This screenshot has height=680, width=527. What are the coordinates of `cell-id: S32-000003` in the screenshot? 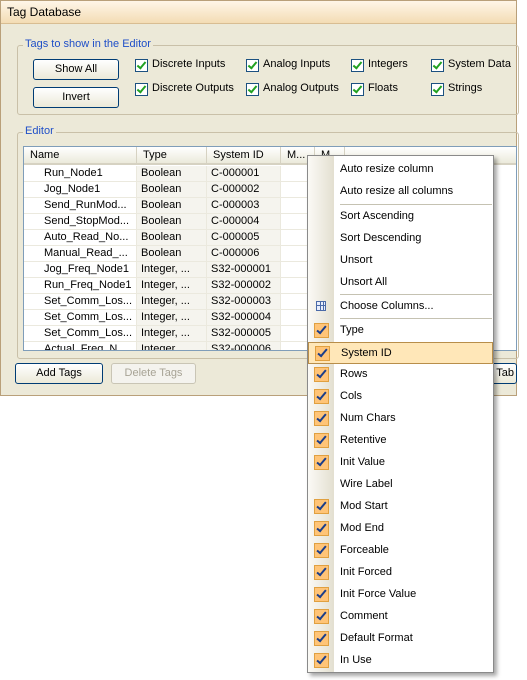 It's located at (244, 302).